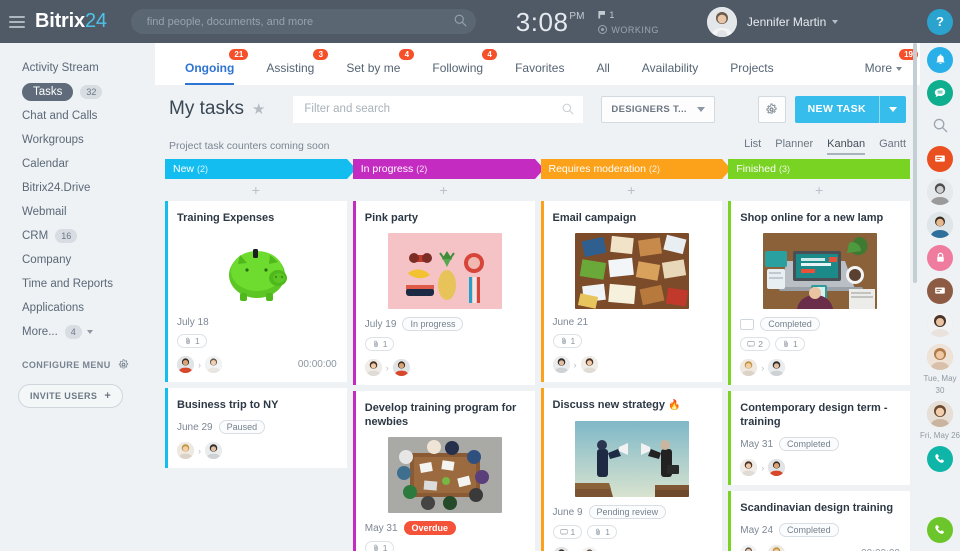 The width and height of the screenshot is (960, 551). I want to click on sidebar-item-activity-stream: Activity Stream, so click(77, 68).